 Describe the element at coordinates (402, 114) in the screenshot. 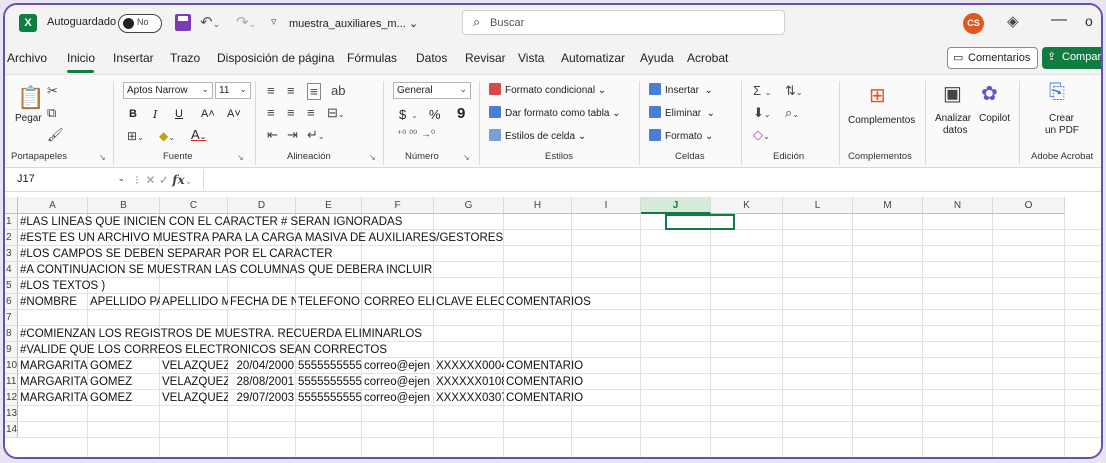

I see `currency-button: $` at that location.